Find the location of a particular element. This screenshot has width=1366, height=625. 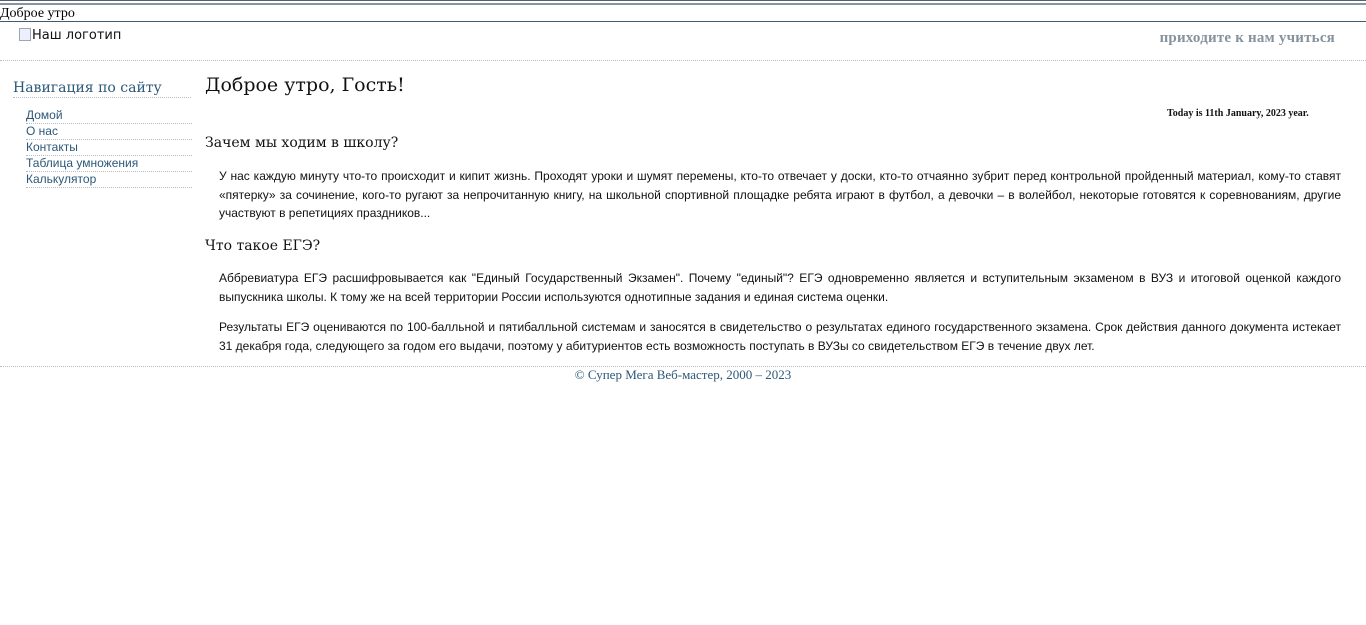

nav-item-contacts: Контакты is located at coordinates (109, 148).